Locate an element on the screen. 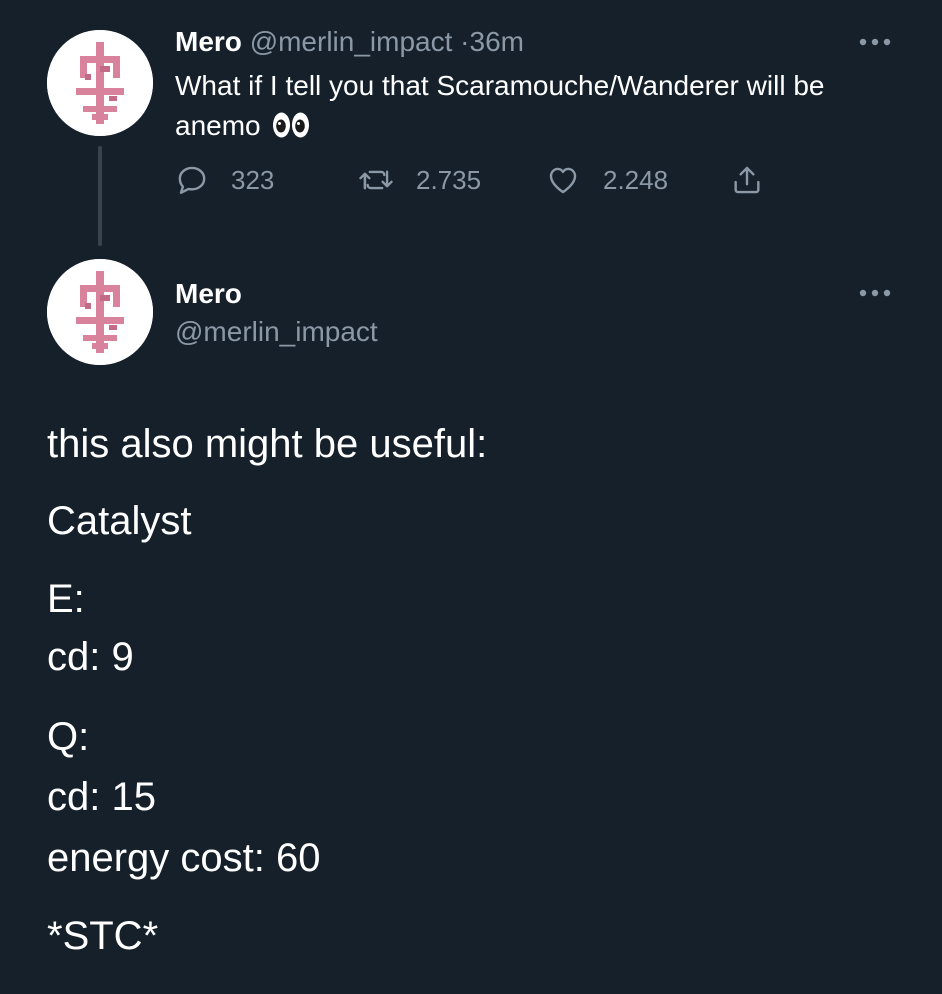 This screenshot has width=942, height=994. tweet-header: Mero @merlin_impact ·36m is located at coordinates (349, 42).